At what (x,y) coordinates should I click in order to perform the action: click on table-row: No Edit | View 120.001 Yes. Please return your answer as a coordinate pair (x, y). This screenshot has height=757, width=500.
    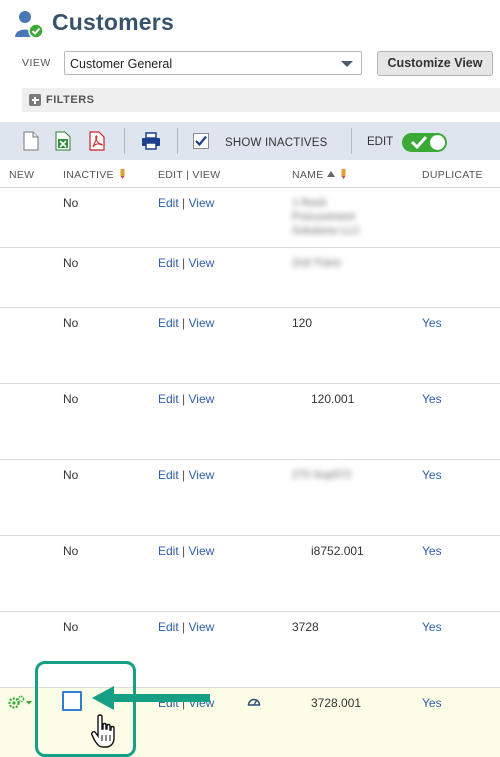
    Looking at the image, I should click on (250, 422).